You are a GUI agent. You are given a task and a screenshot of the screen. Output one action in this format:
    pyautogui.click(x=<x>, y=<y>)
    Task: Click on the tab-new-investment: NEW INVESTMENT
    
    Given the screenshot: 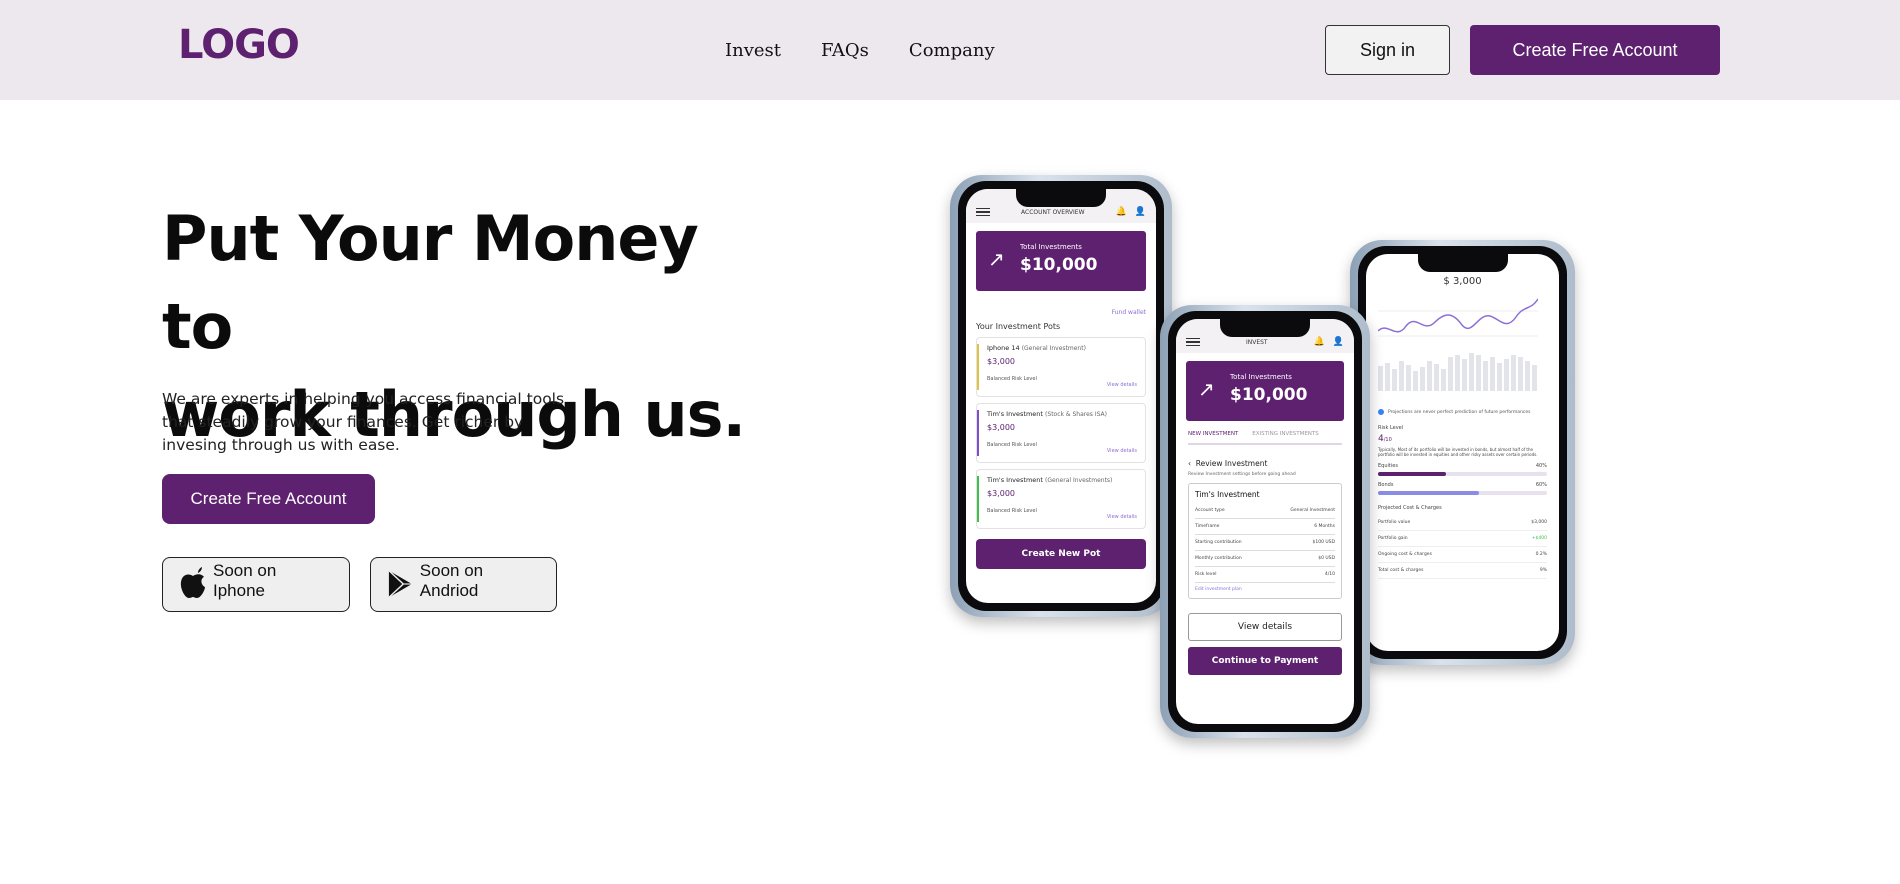 What is the action you would take?
    pyautogui.click(x=1213, y=434)
    